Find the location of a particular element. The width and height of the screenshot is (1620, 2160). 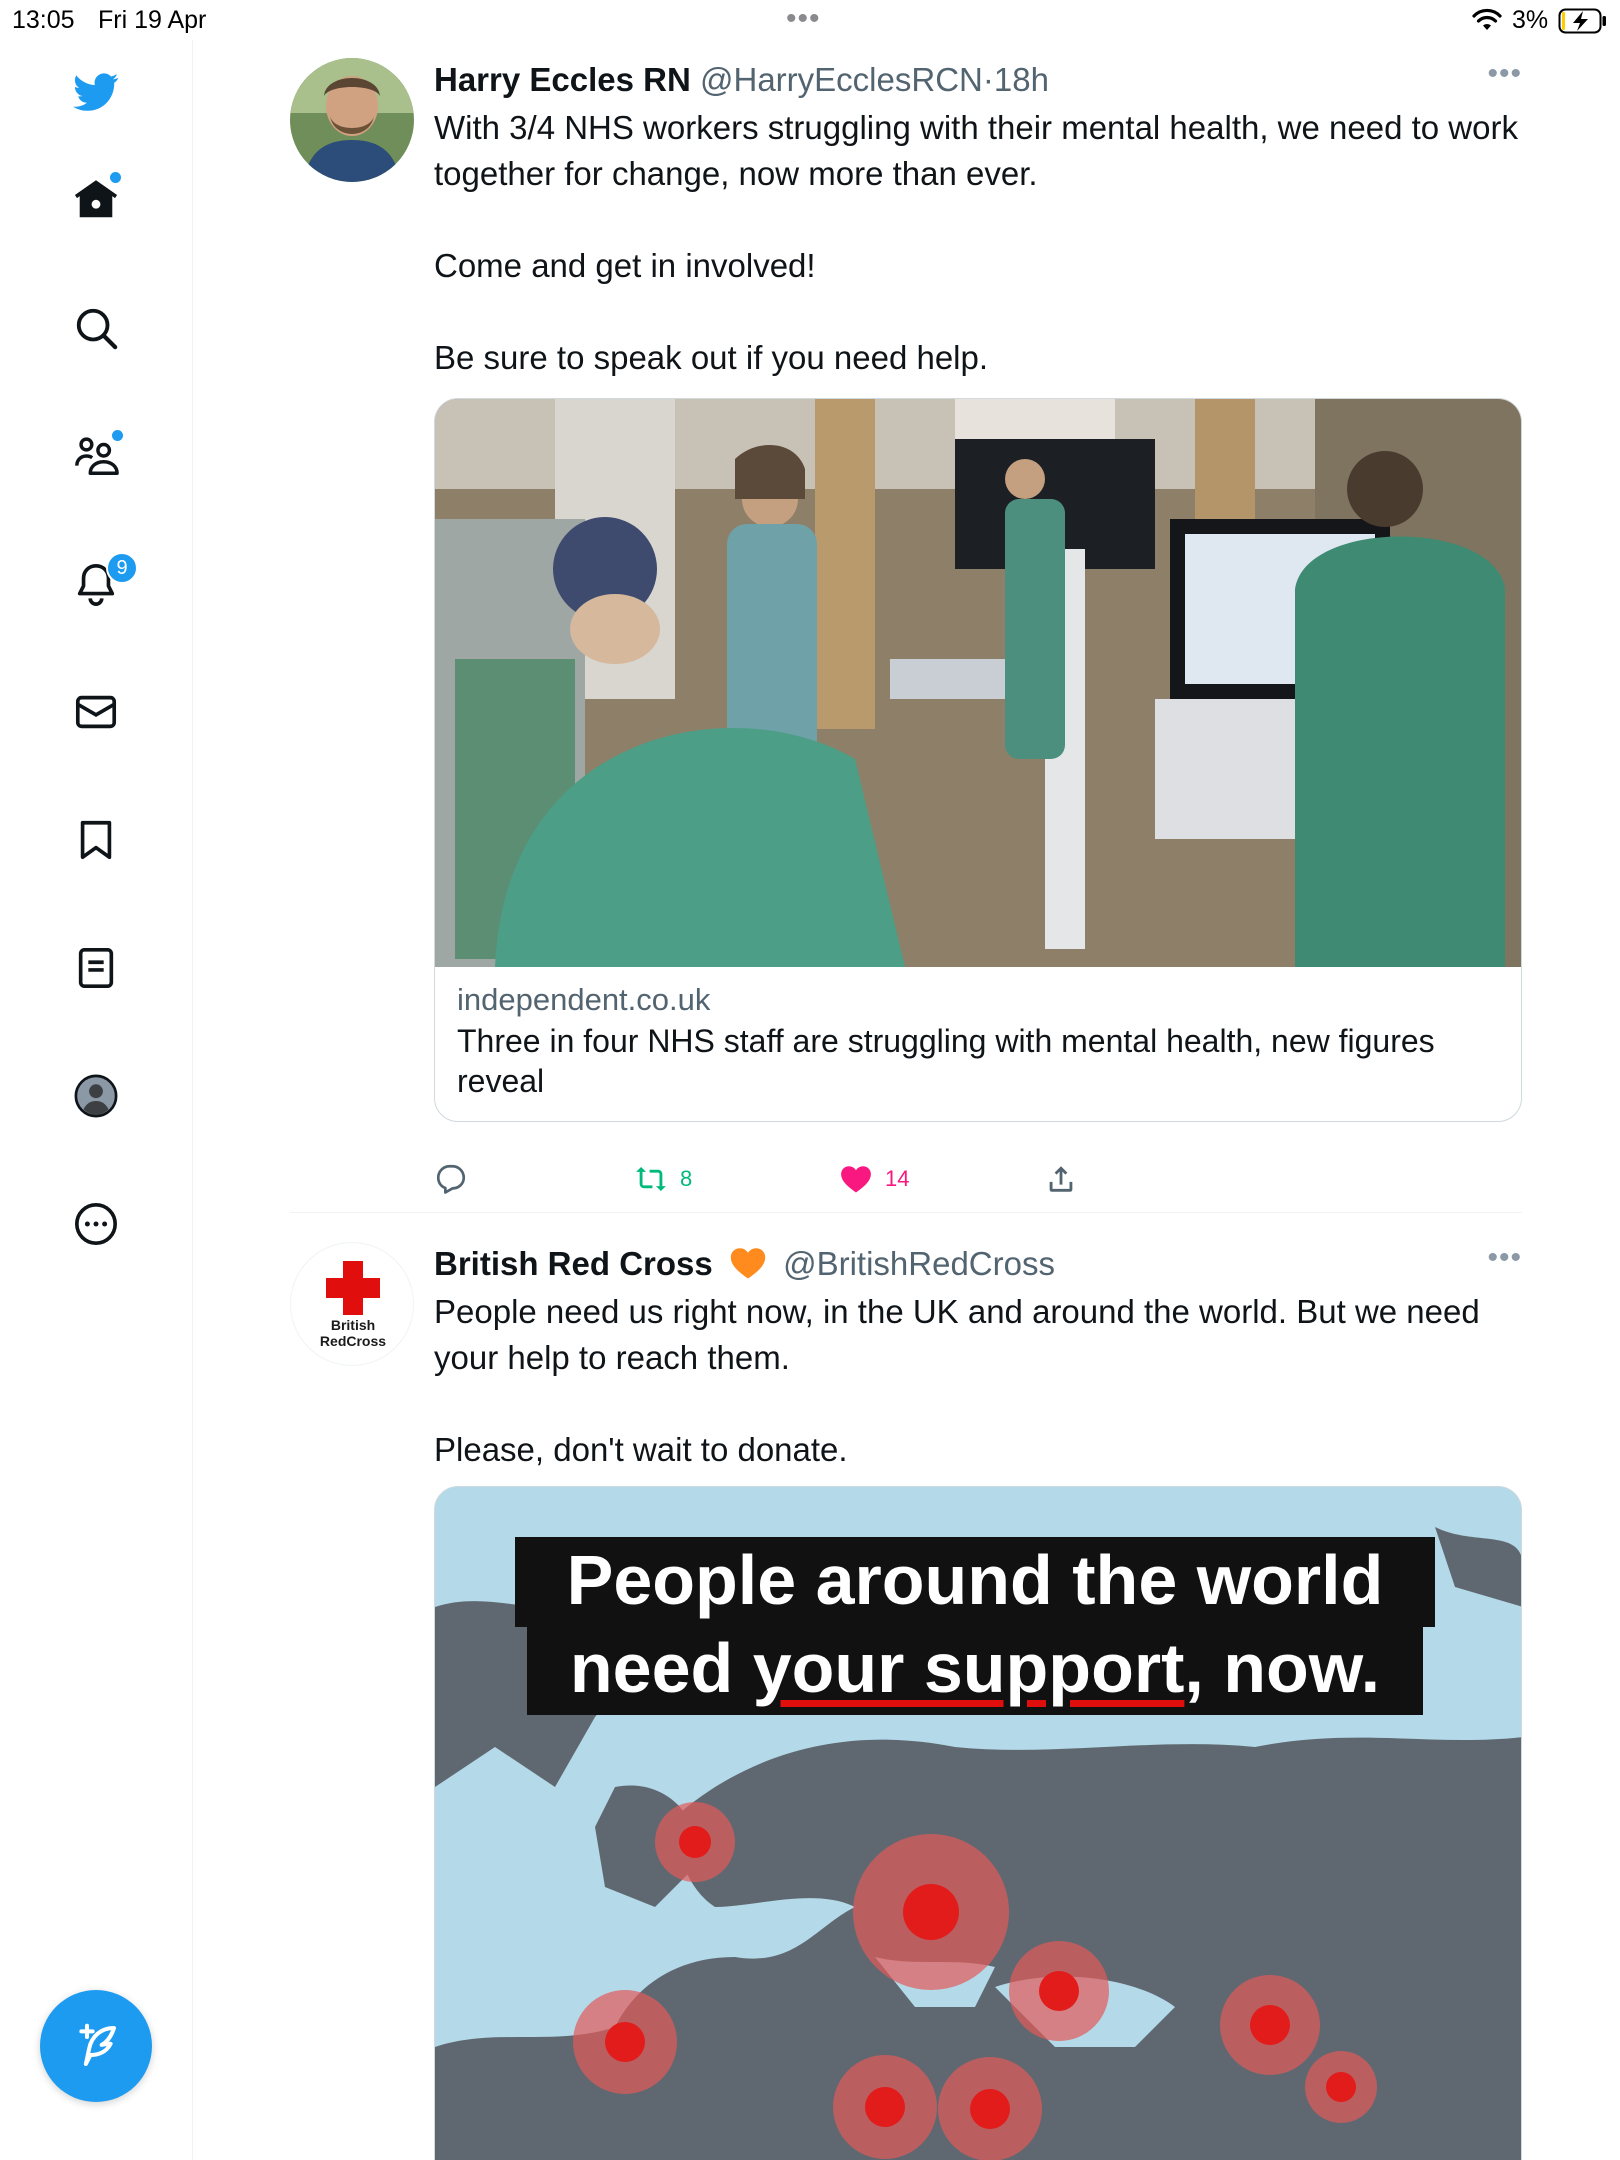

status-bar: 13:05 Fri 19 Apr ••• 3% is located at coordinates (810, 20).